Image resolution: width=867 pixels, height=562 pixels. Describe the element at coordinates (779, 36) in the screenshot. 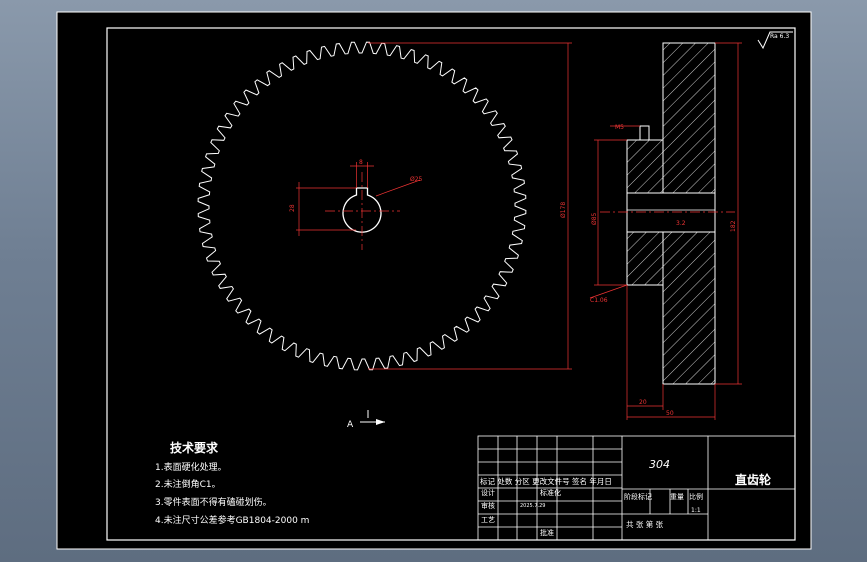

I see `roughness-text: Ra 6.3` at that location.